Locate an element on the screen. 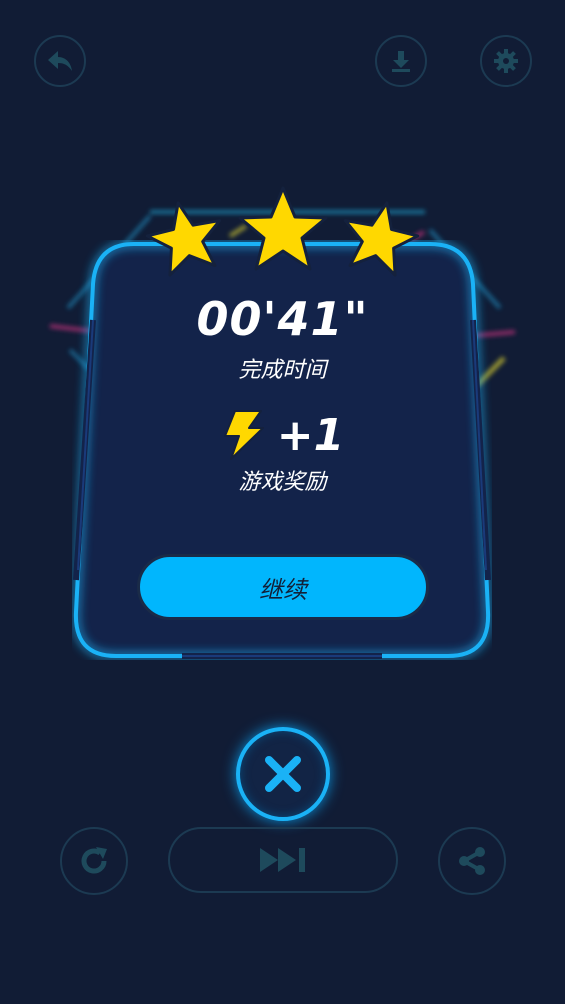 The height and width of the screenshot is (1004, 565). completion-time-label: 完成时间 is located at coordinates (282, 370).